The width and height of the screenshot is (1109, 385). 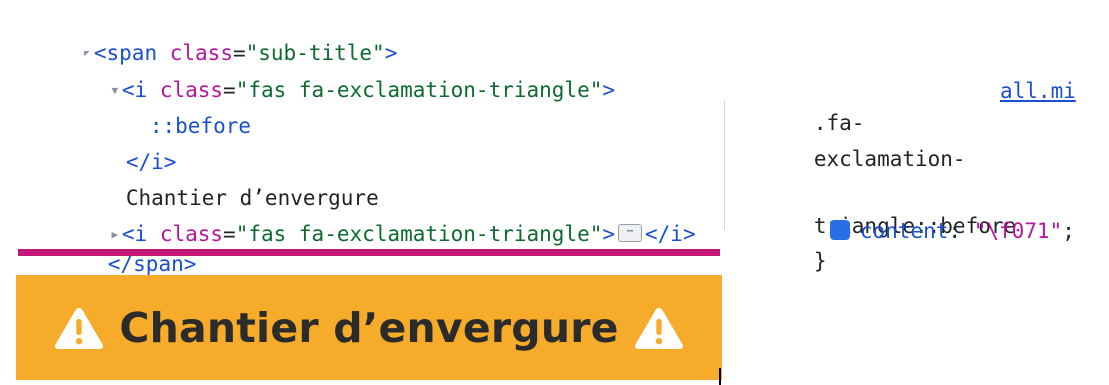 I want to click on attr-eq: =, so click(x=229, y=234).